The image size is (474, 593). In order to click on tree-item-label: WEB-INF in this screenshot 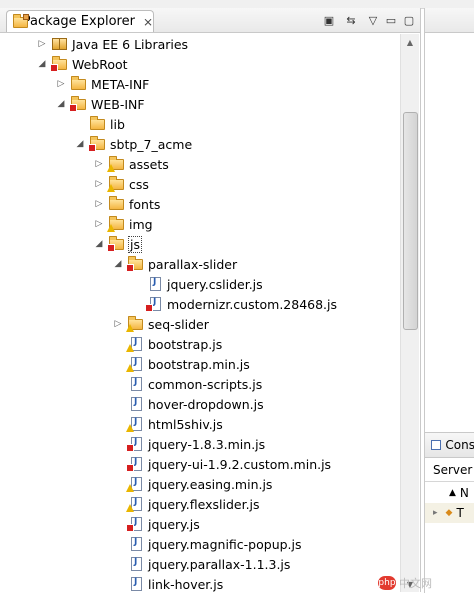, I will do `click(118, 104)`.